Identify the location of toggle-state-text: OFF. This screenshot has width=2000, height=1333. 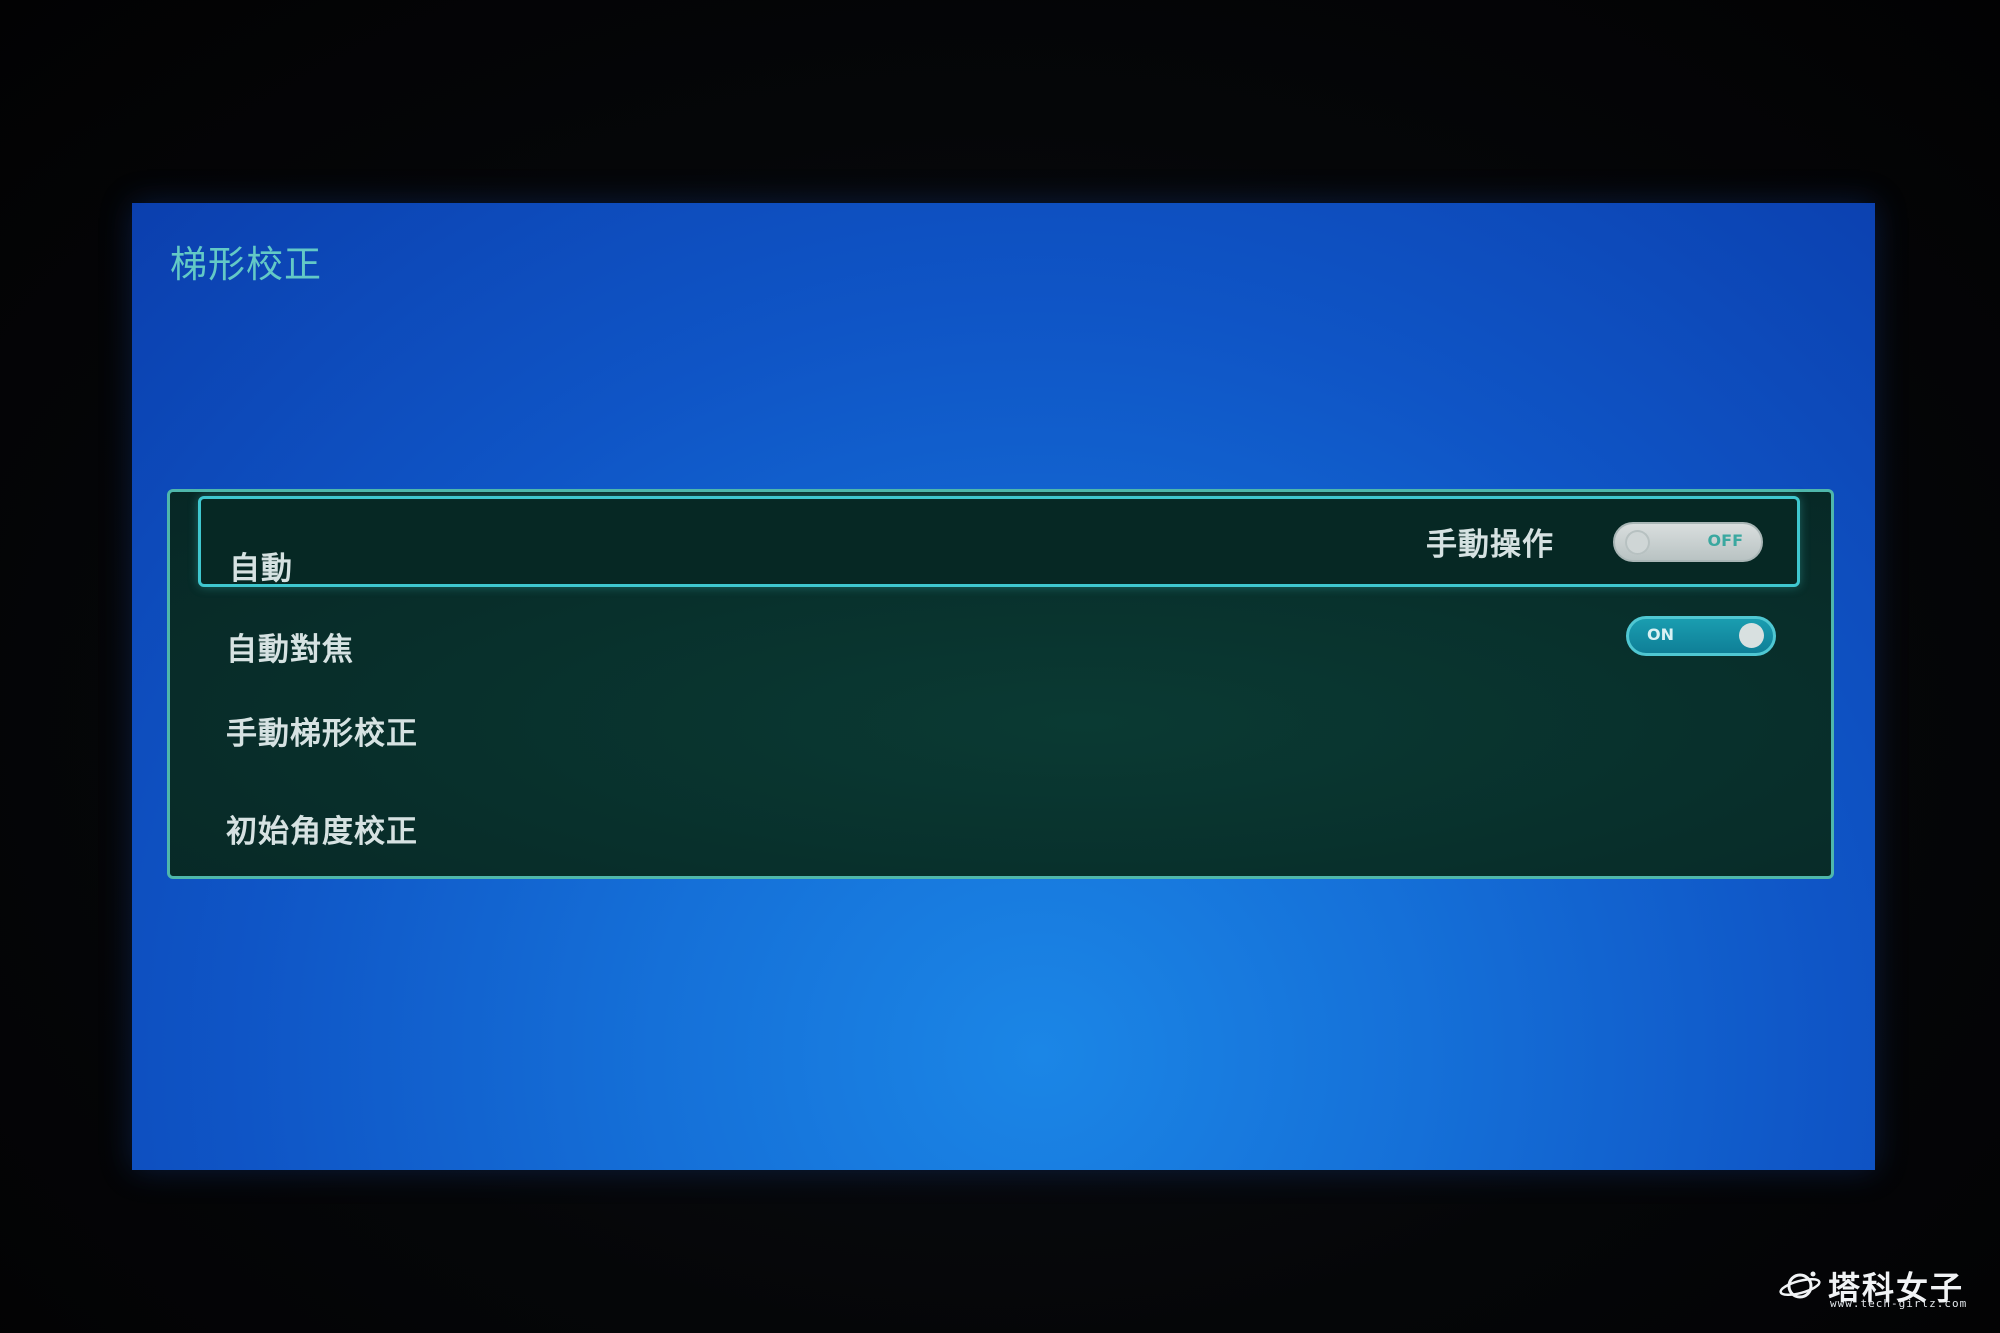
(1725, 540).